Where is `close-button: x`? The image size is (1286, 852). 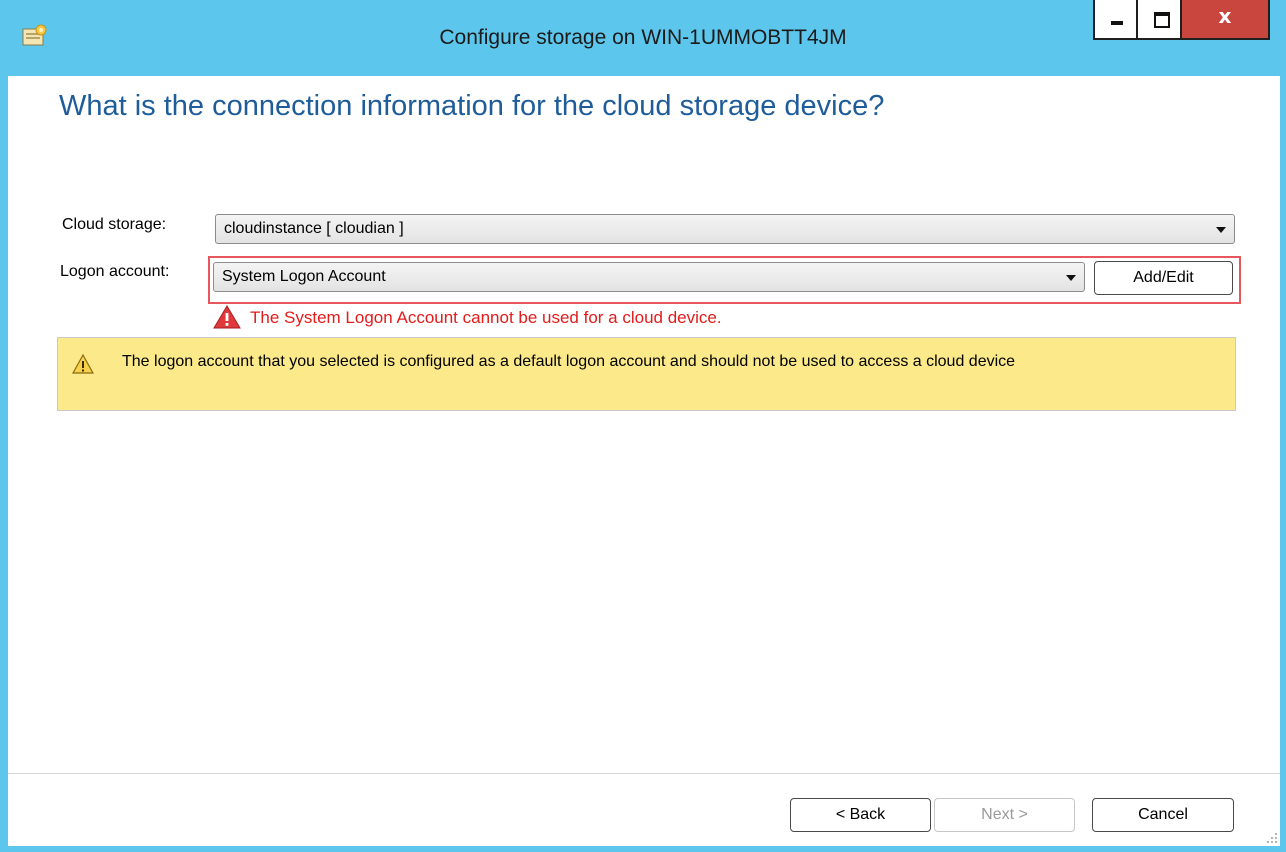 close-button: x is located at coordinates (1225, 20).